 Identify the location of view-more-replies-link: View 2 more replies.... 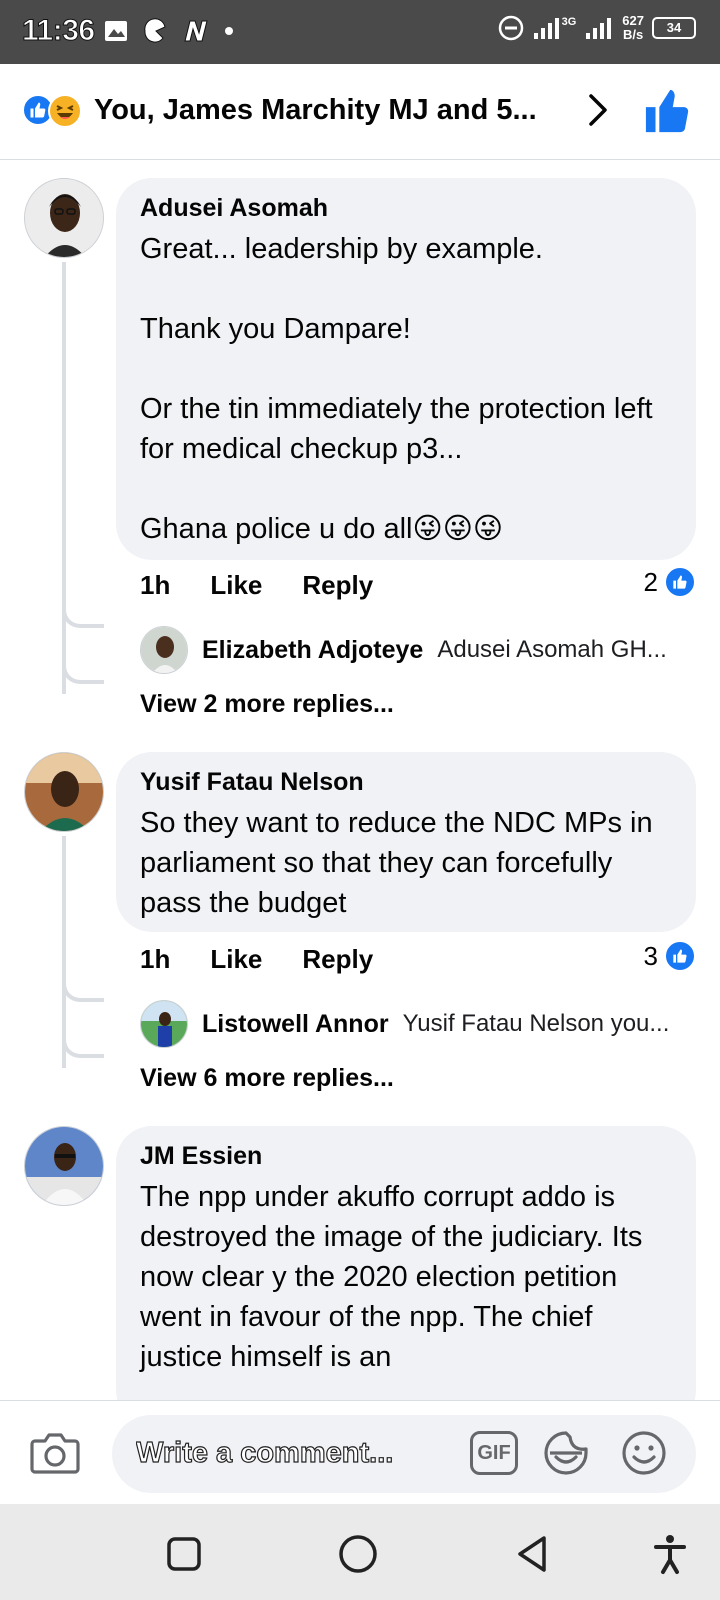
(267, 704).